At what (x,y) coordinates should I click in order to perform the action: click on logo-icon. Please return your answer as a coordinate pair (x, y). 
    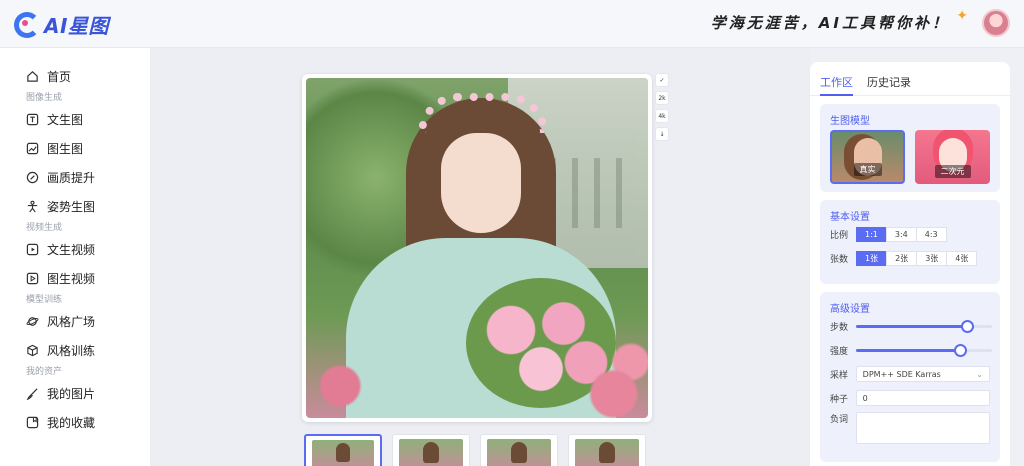
    Looking at the image, I should click on (27, 24).